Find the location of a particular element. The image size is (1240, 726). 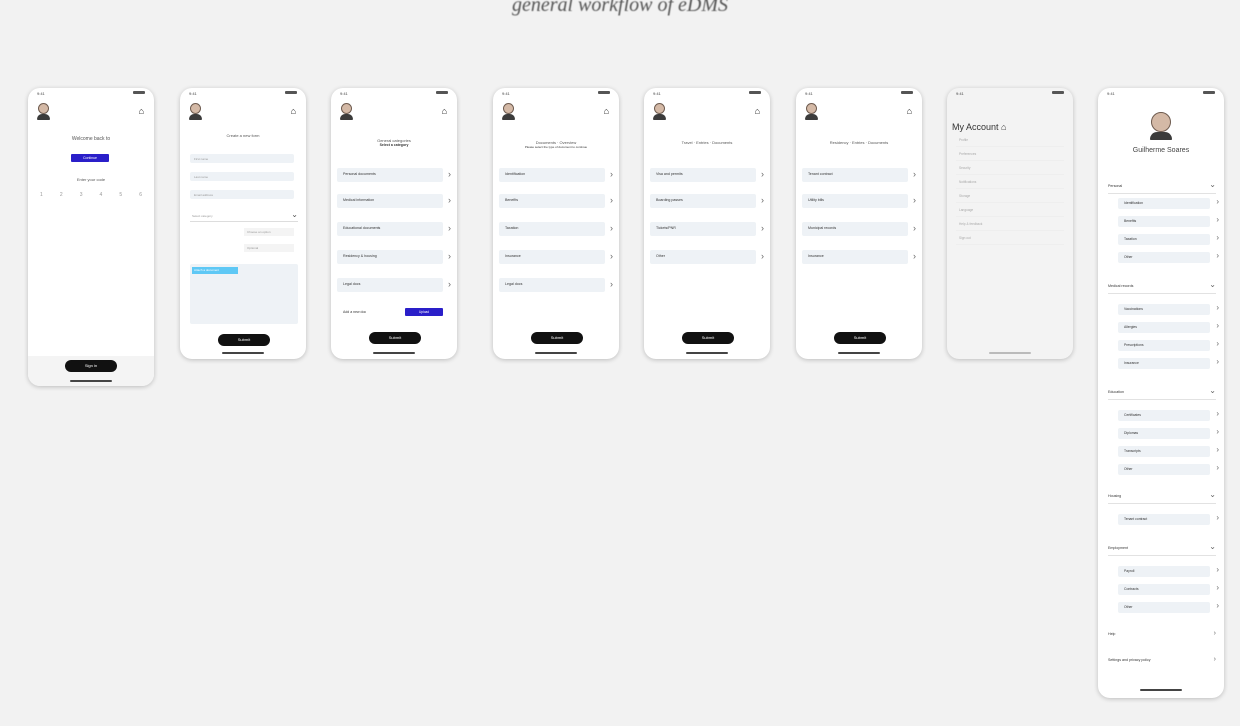

profile-avatar is located at coordinates (1161, 126).